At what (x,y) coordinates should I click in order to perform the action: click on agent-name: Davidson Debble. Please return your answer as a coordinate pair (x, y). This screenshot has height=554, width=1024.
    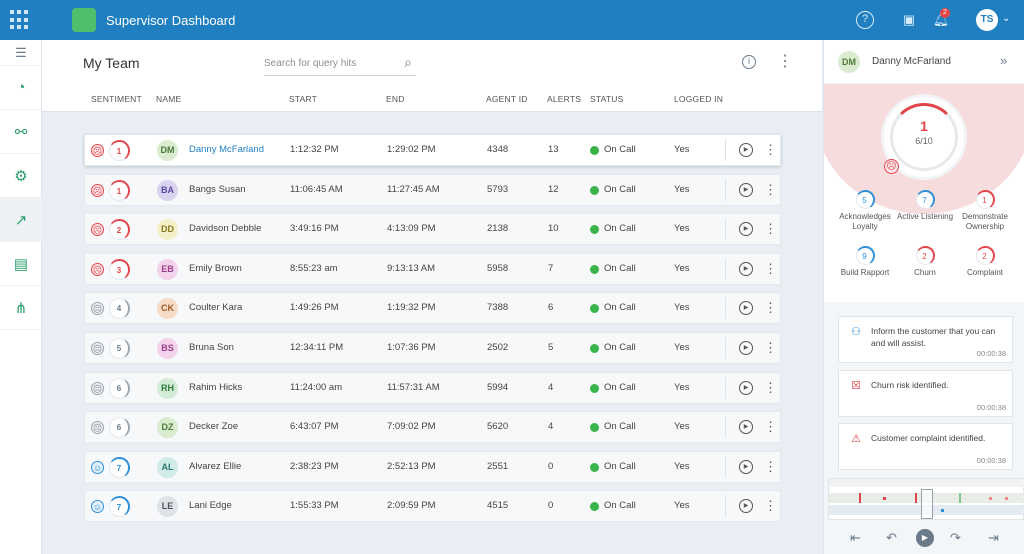
    Looking at the image, I should click on (225, 229).